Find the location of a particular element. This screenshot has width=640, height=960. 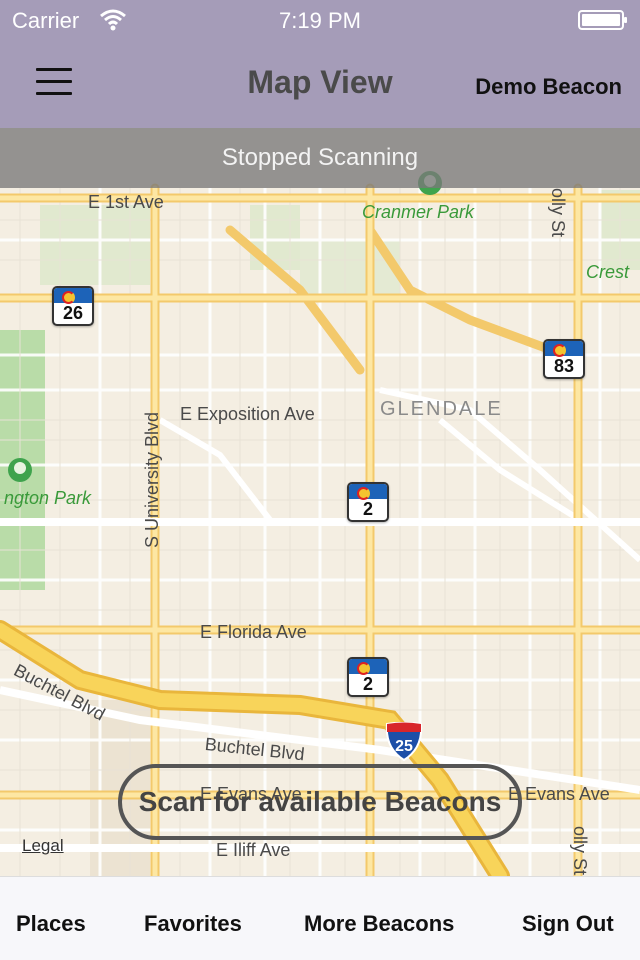

street-label-s-university-blvd: S University Blvd is located at coordinates (152, 479).